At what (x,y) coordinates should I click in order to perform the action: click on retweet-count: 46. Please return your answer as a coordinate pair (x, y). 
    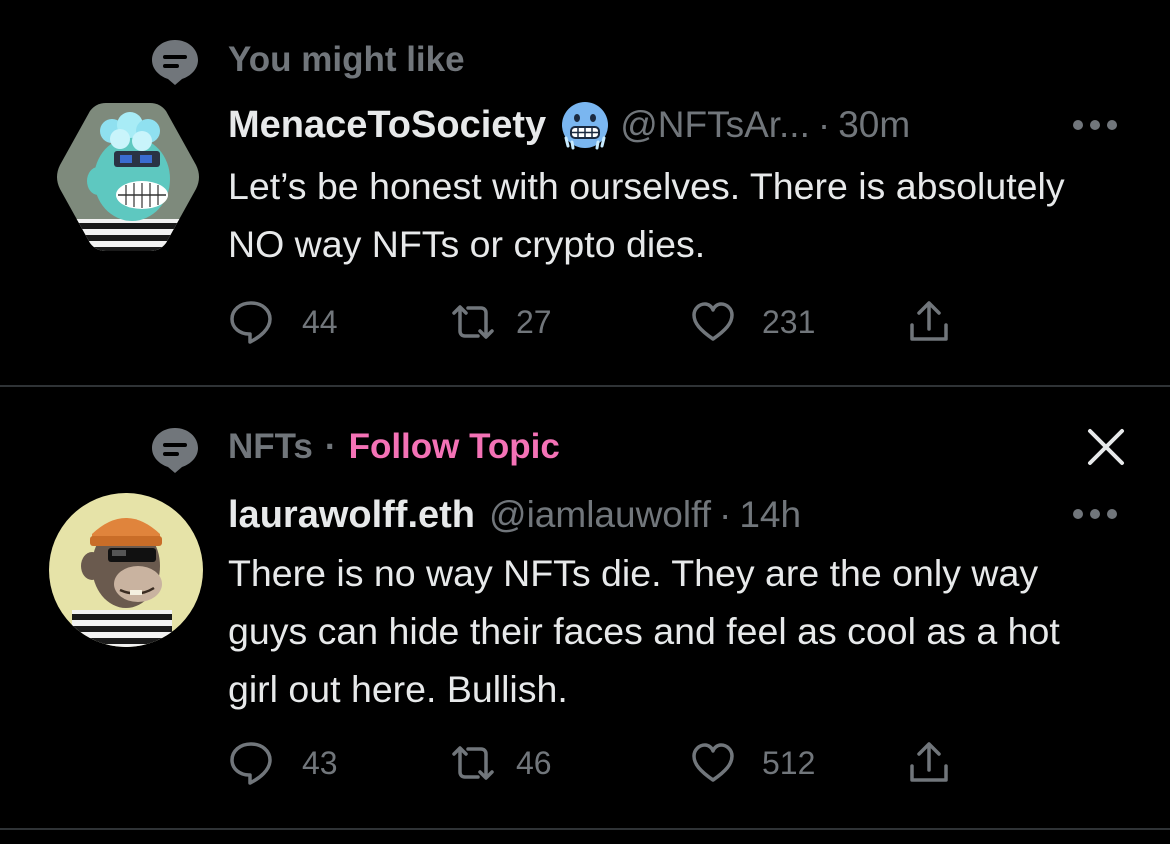
    Looking at the image, I should click on (534, 762).